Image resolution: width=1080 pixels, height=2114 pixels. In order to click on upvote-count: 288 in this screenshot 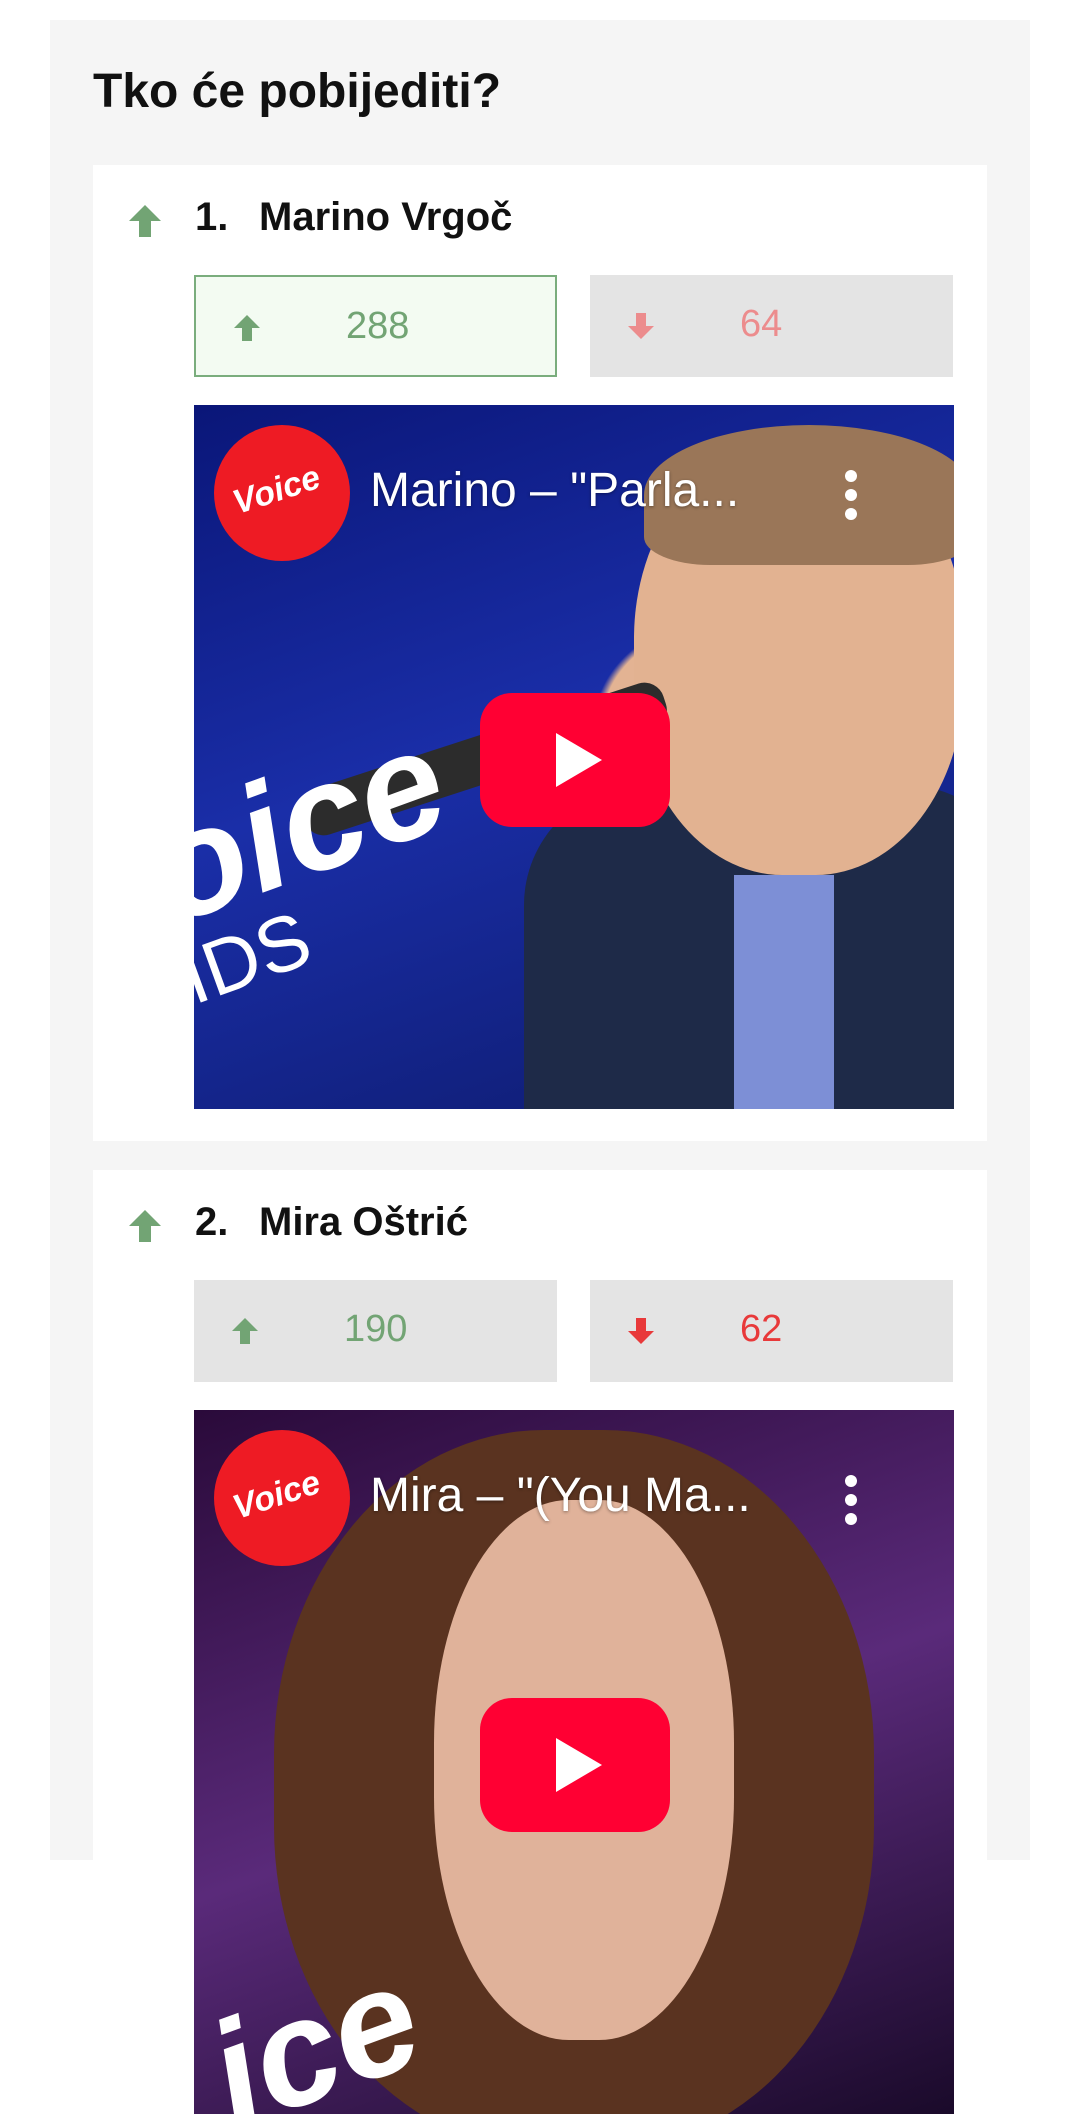, I will do `click(378, 326)`.